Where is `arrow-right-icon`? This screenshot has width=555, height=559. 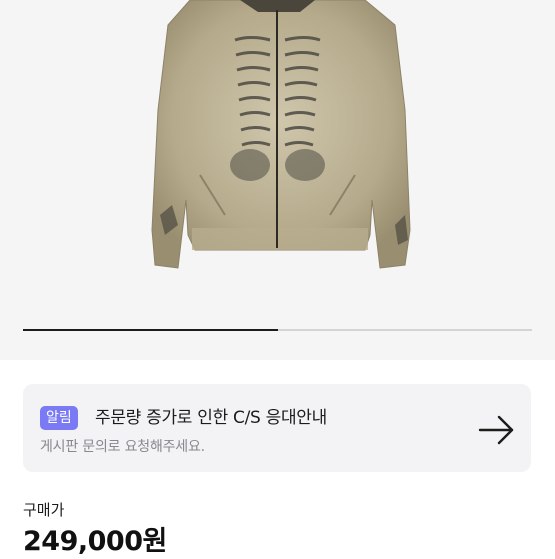
arrow-right-icon is located at coordinates (497, 430).